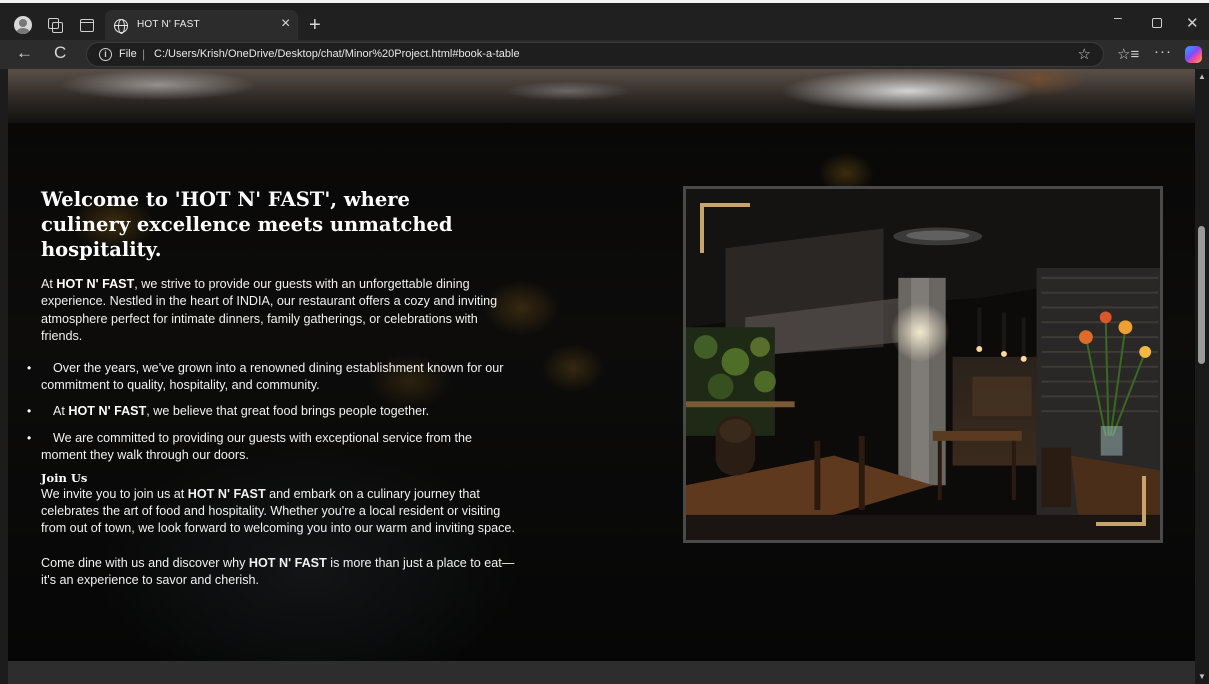 This screenshot has width=1209, height=684. I want to click on more-icon: ···, so click(1163, 51).